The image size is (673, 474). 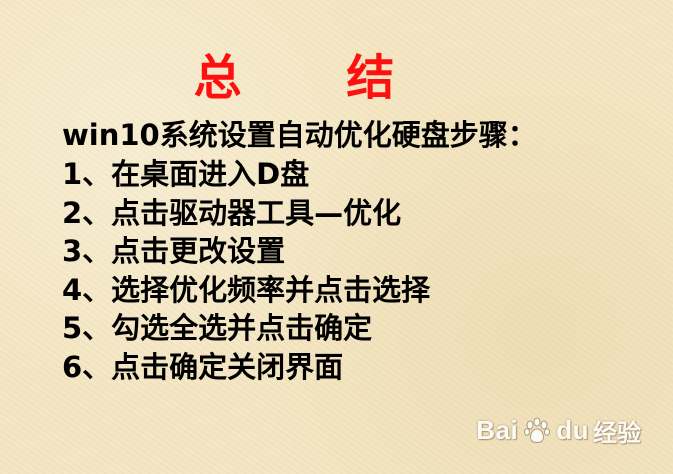 I want to click on paw-icon, so click(x=537, y=430).